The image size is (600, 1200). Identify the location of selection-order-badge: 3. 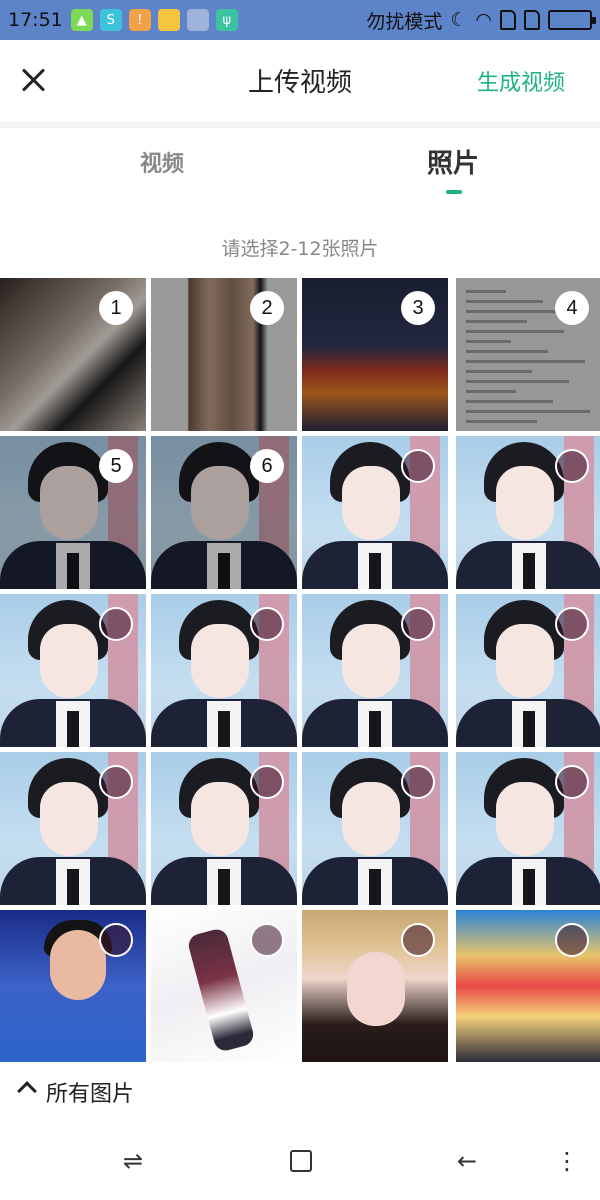
(418, 308).